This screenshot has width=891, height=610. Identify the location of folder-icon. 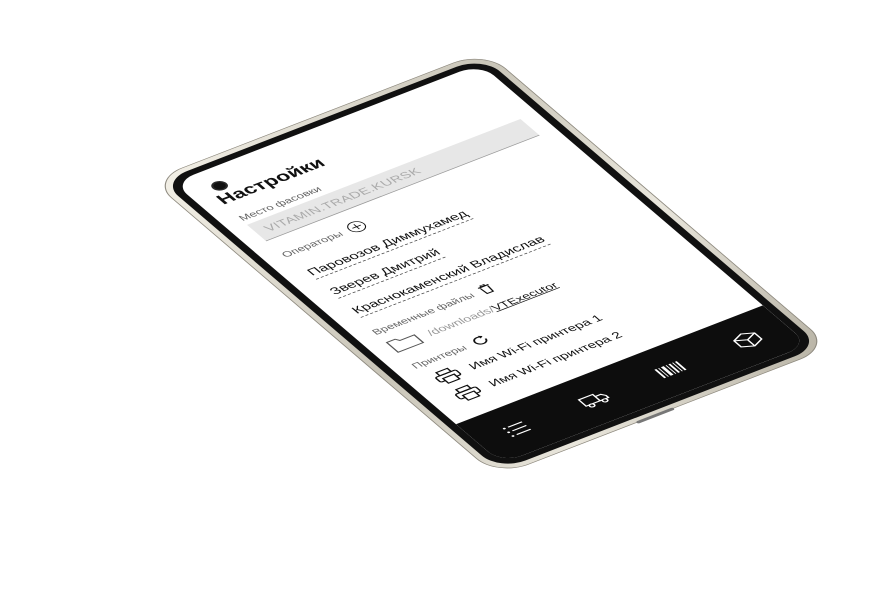
(405, 342).